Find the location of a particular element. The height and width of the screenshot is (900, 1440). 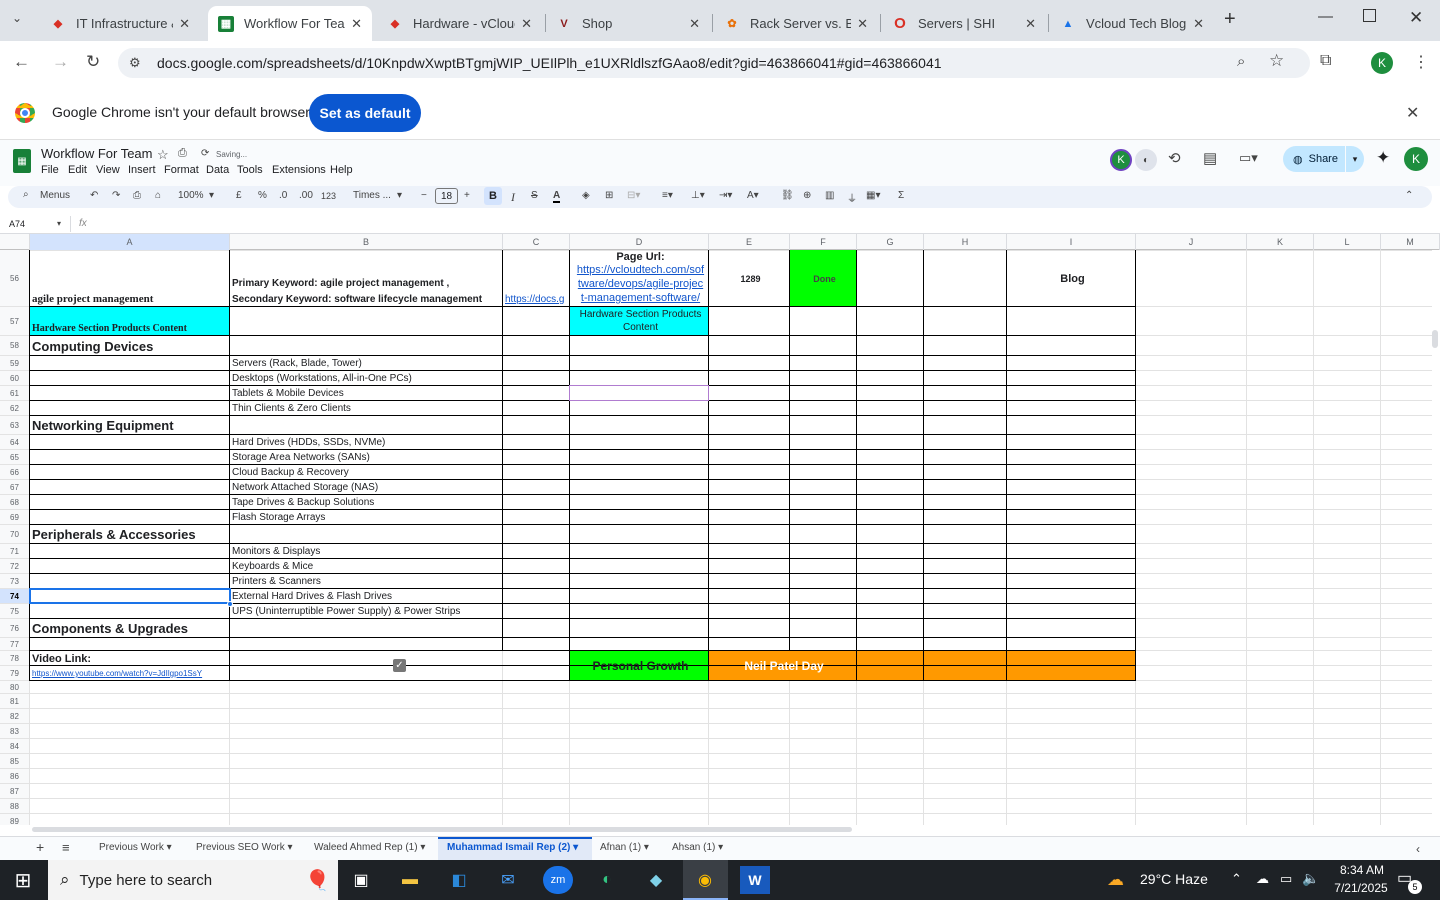

row-header: 61 is located at coordinates (15, 393).